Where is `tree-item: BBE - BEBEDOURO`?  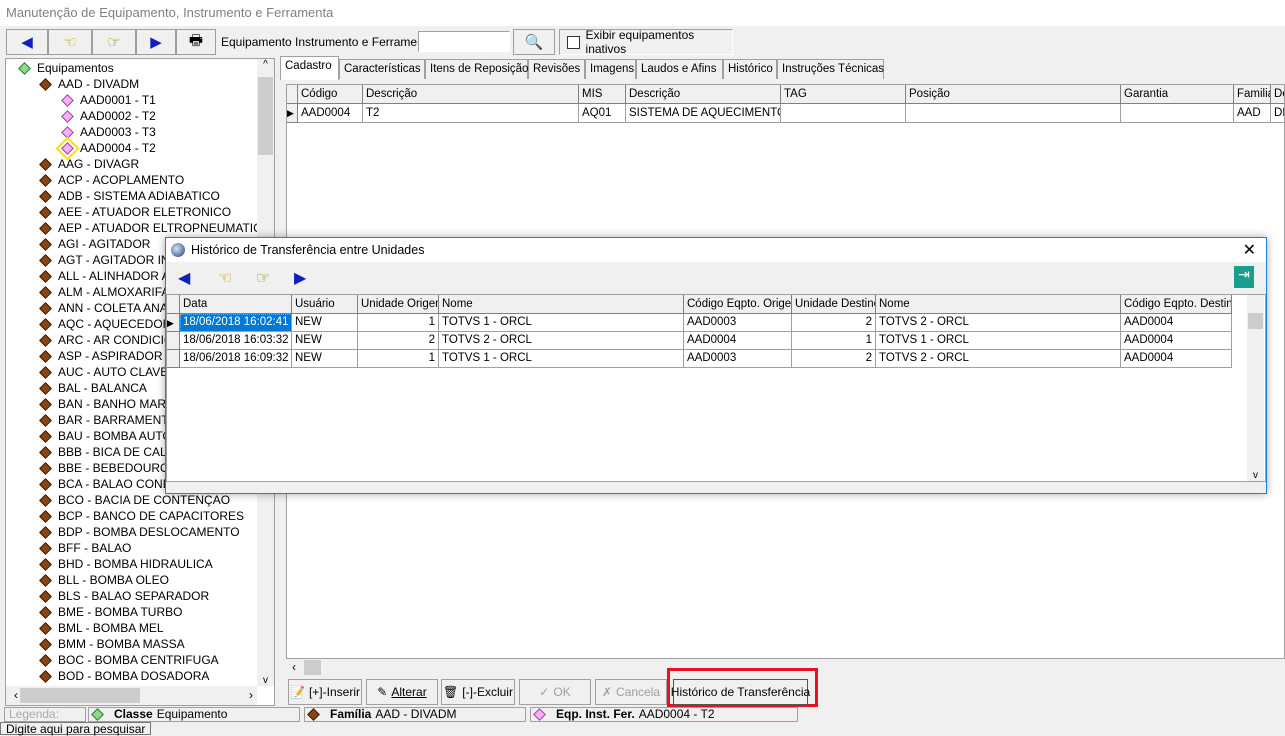
tree-item: BBE - BEBEDOURO is located at coordinates (104, 468).